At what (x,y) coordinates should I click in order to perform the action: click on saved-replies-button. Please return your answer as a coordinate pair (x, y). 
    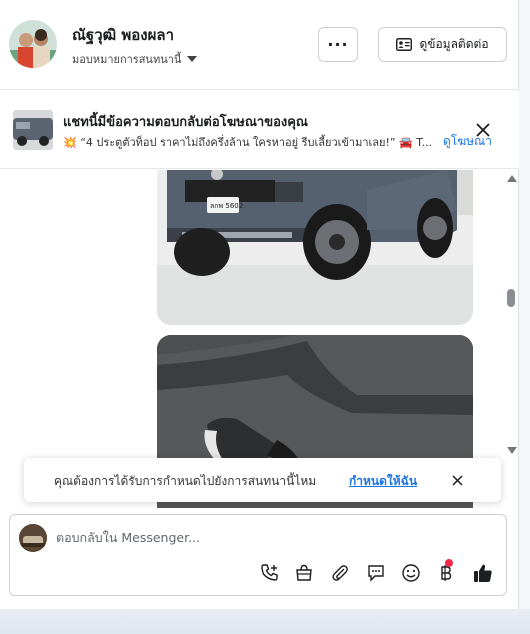
    Looking at the image, I should click on (376, 573).